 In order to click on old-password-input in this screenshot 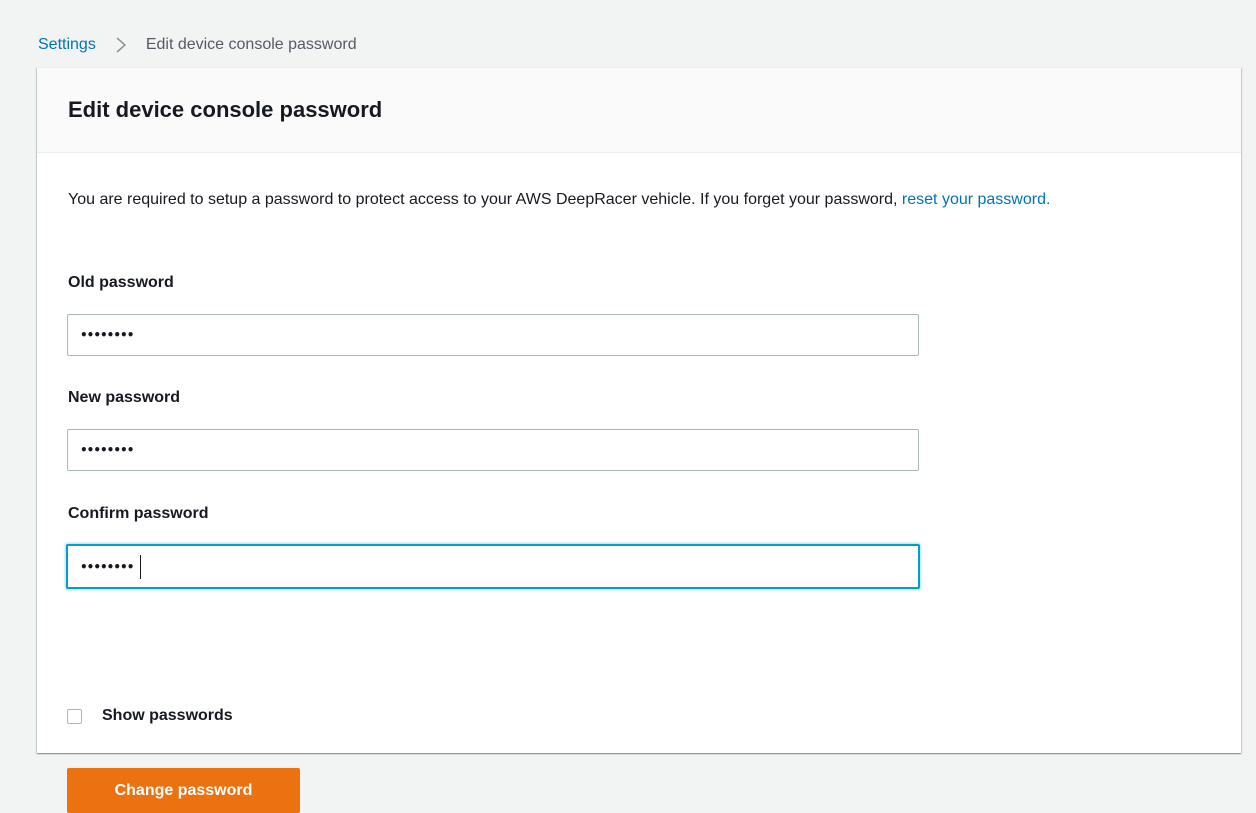, I will do `click(493, 335)`.